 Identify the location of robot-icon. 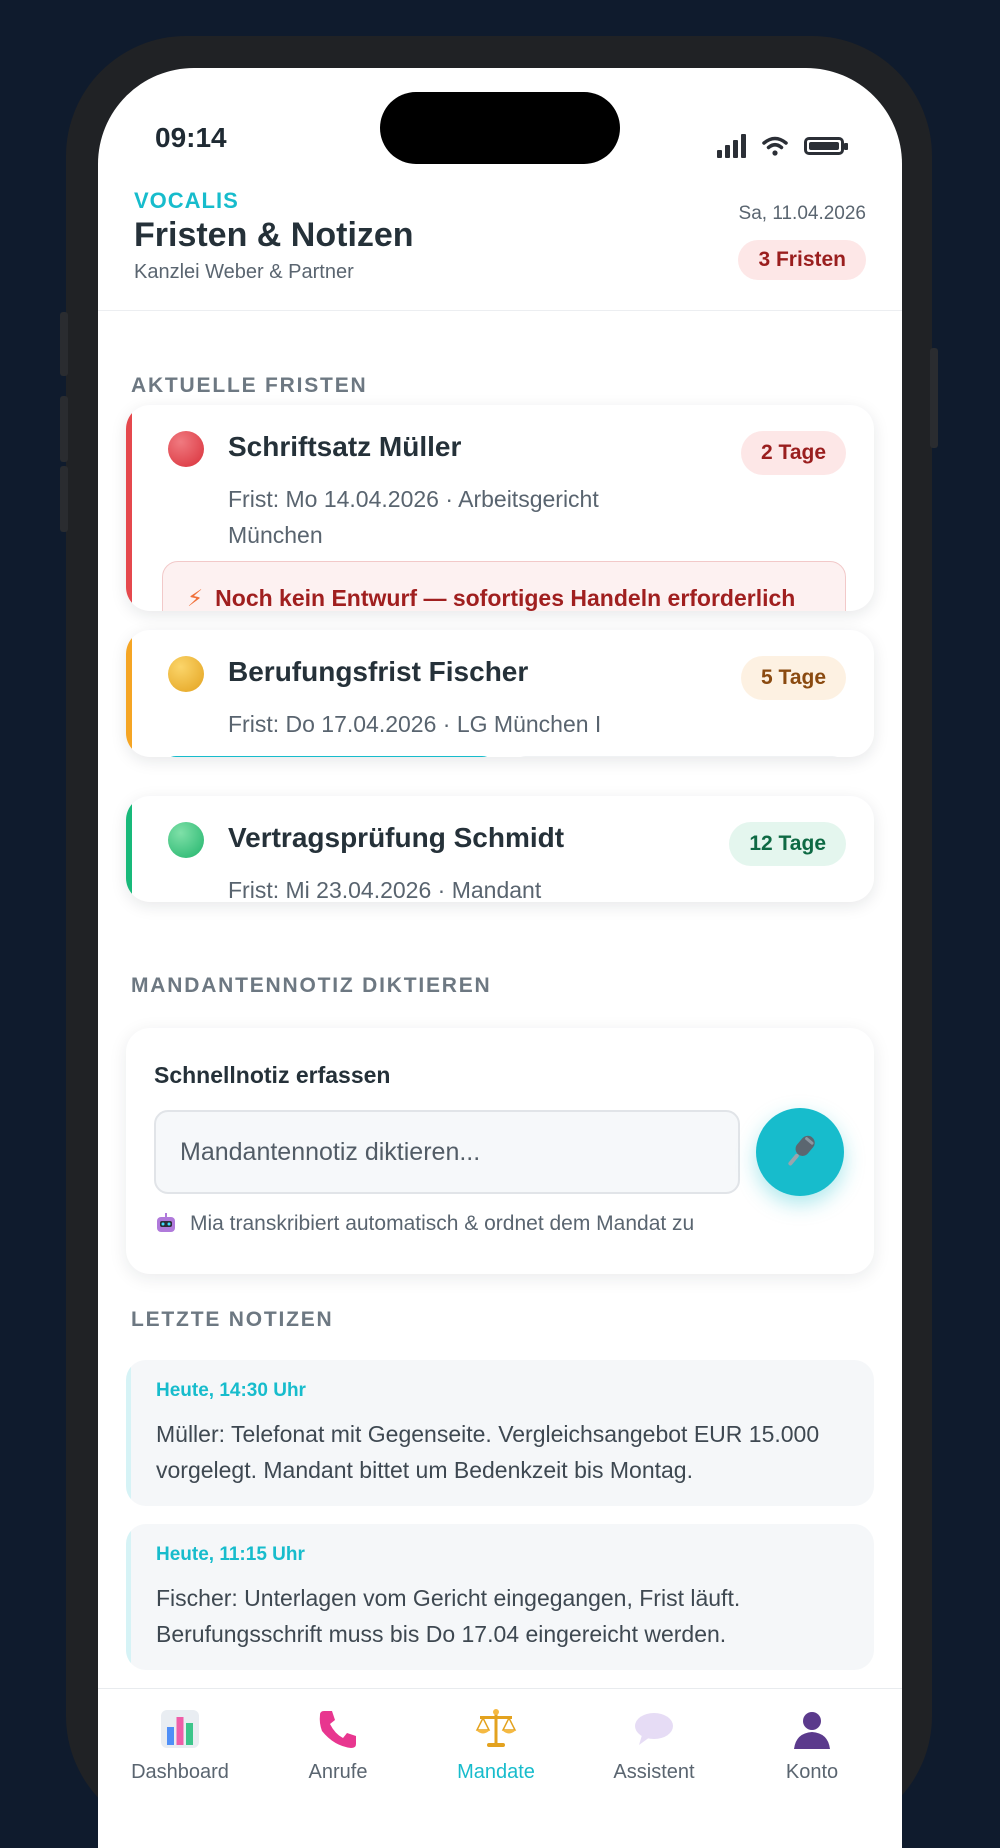
(166, 1222).